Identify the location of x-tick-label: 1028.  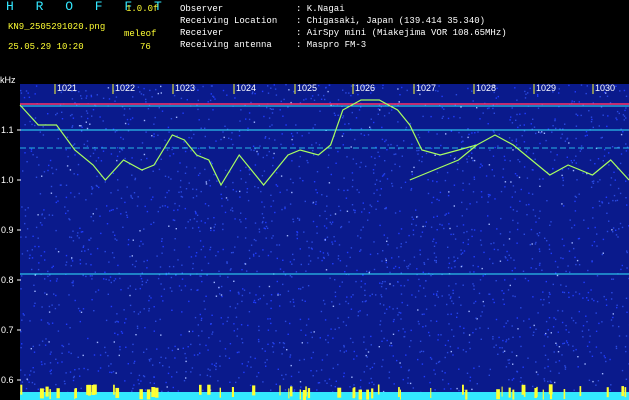
(486, 88).